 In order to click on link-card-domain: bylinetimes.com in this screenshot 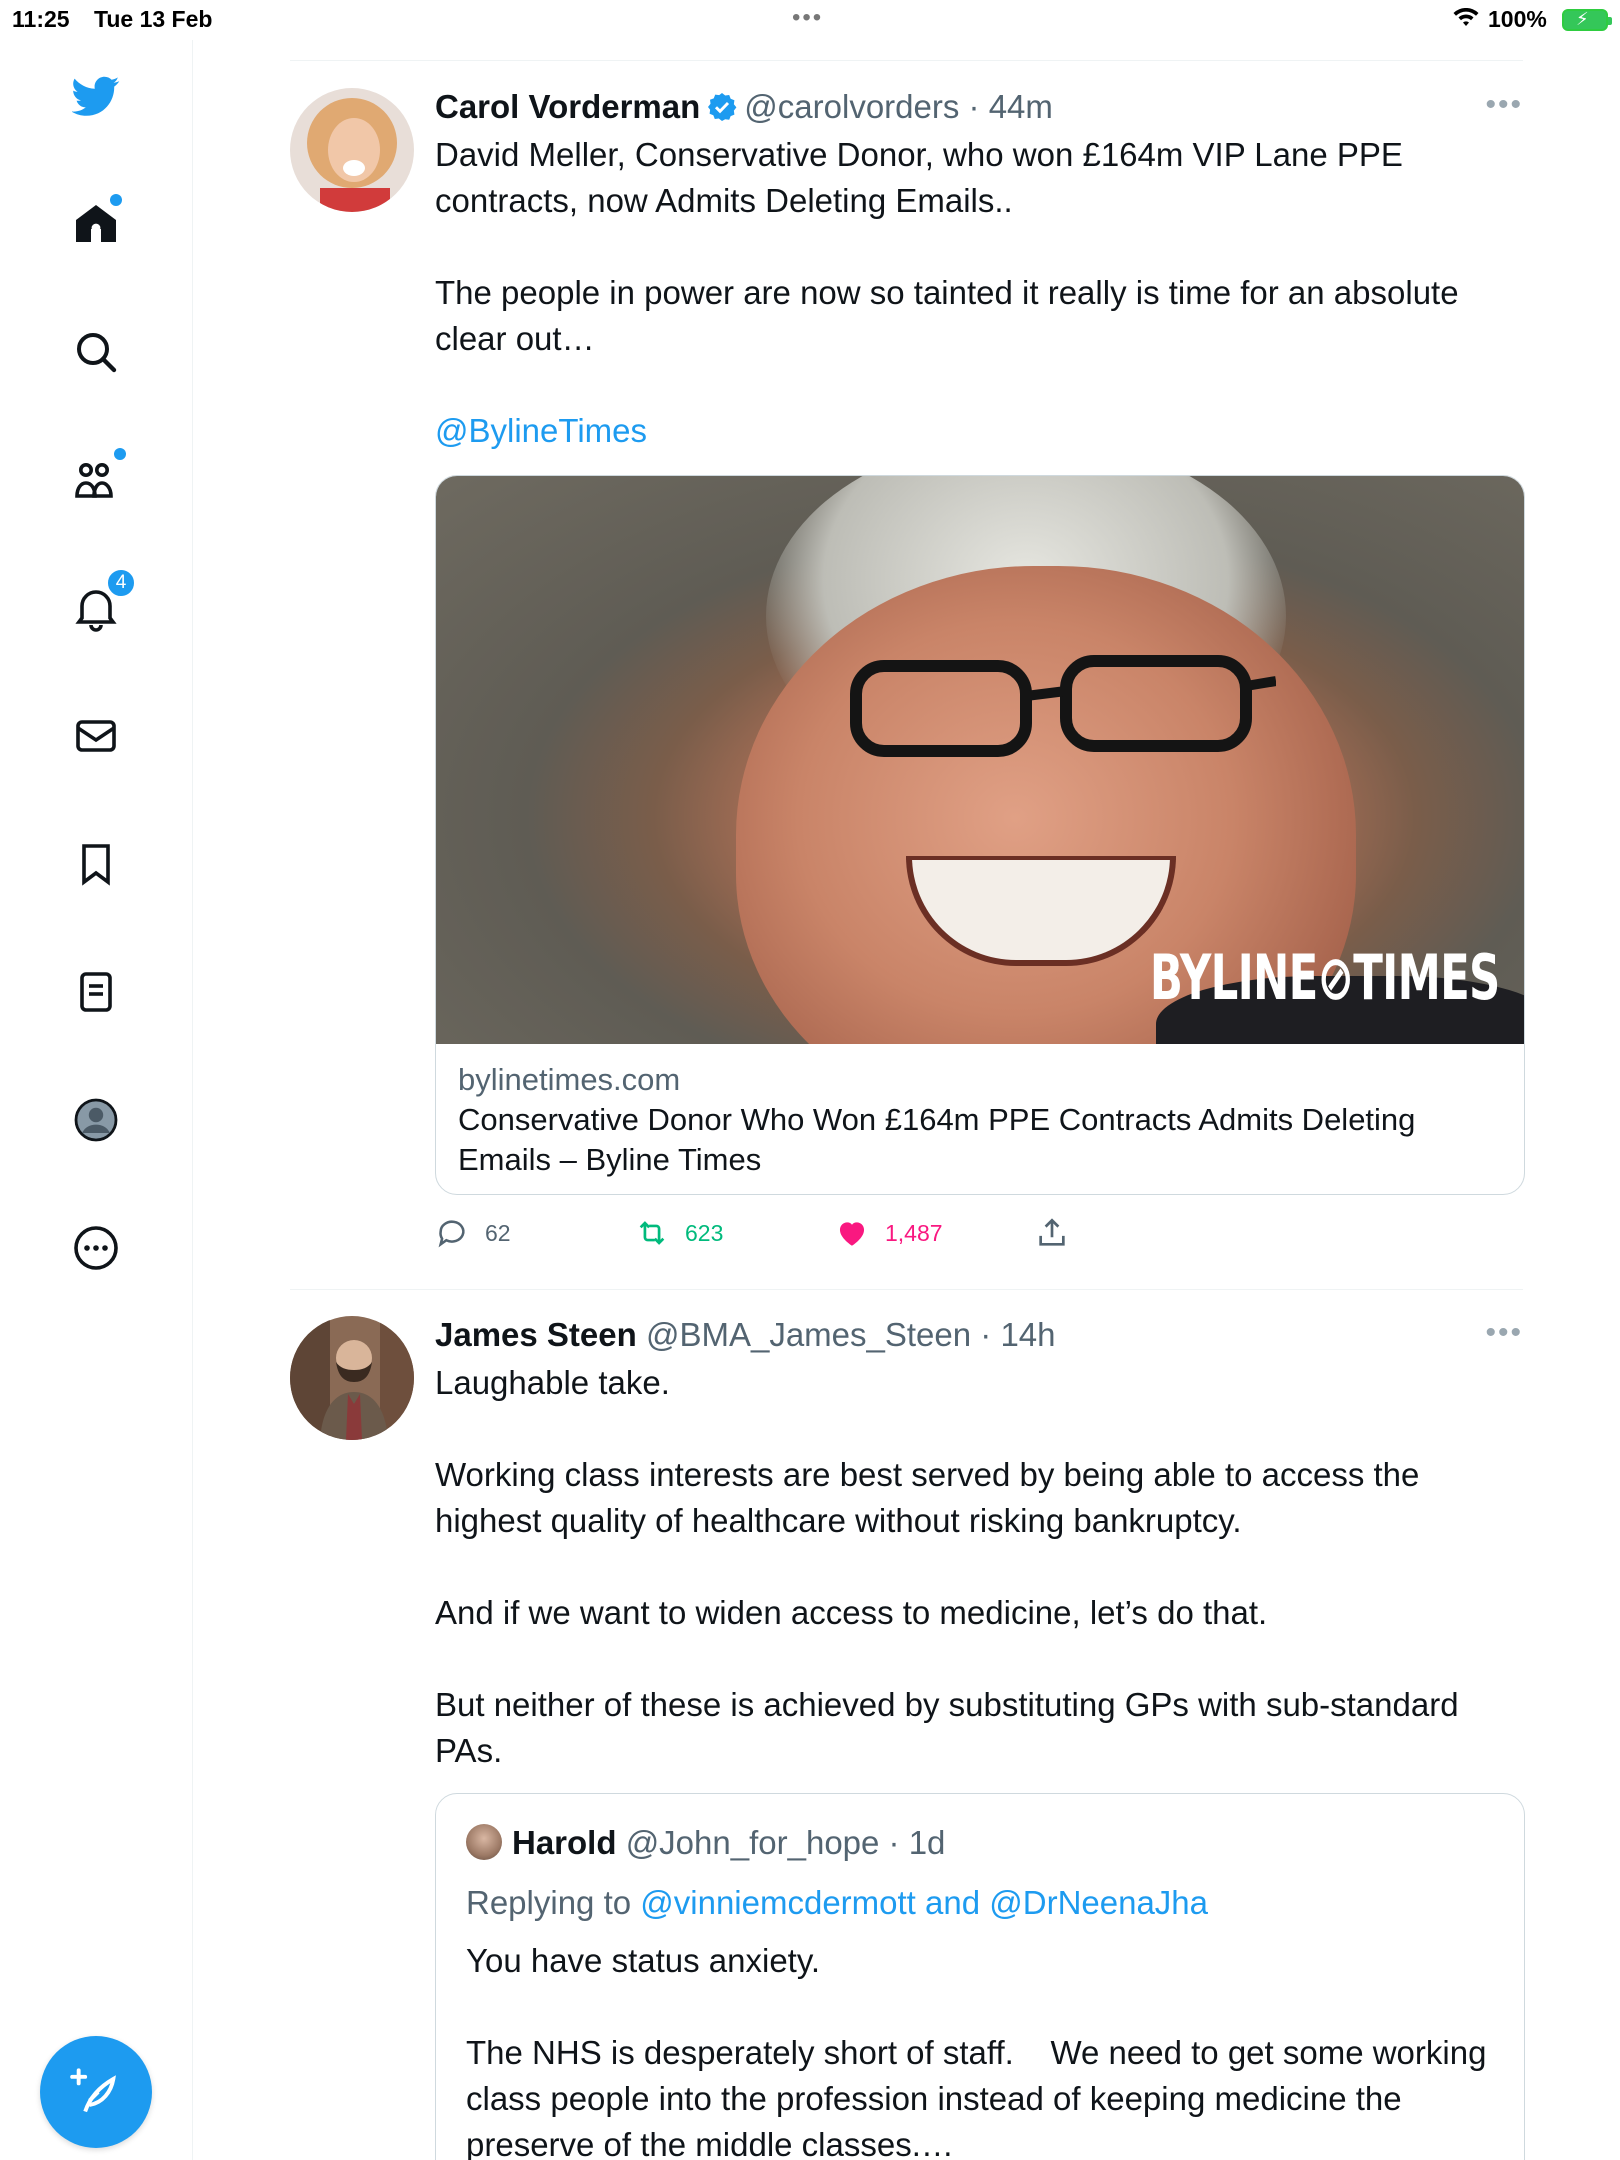, I will do `click(569, 1079)`.